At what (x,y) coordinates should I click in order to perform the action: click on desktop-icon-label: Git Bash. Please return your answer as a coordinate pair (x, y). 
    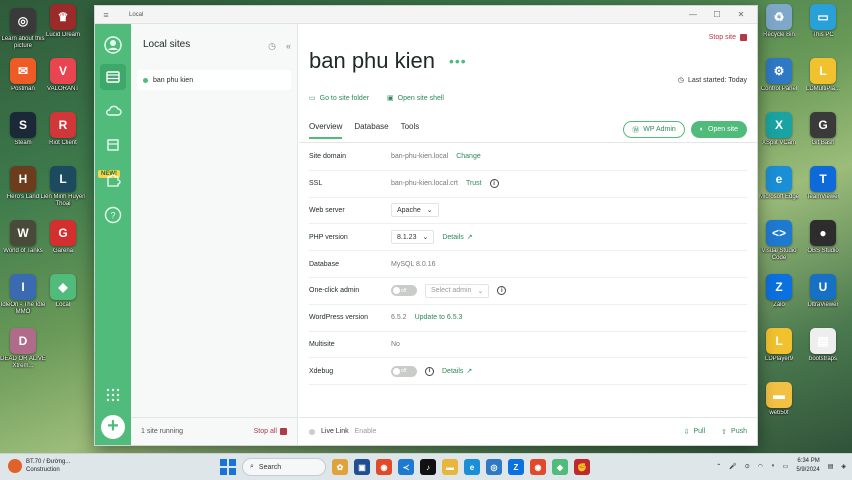
    Looking at the image, I should click on (823, 143).